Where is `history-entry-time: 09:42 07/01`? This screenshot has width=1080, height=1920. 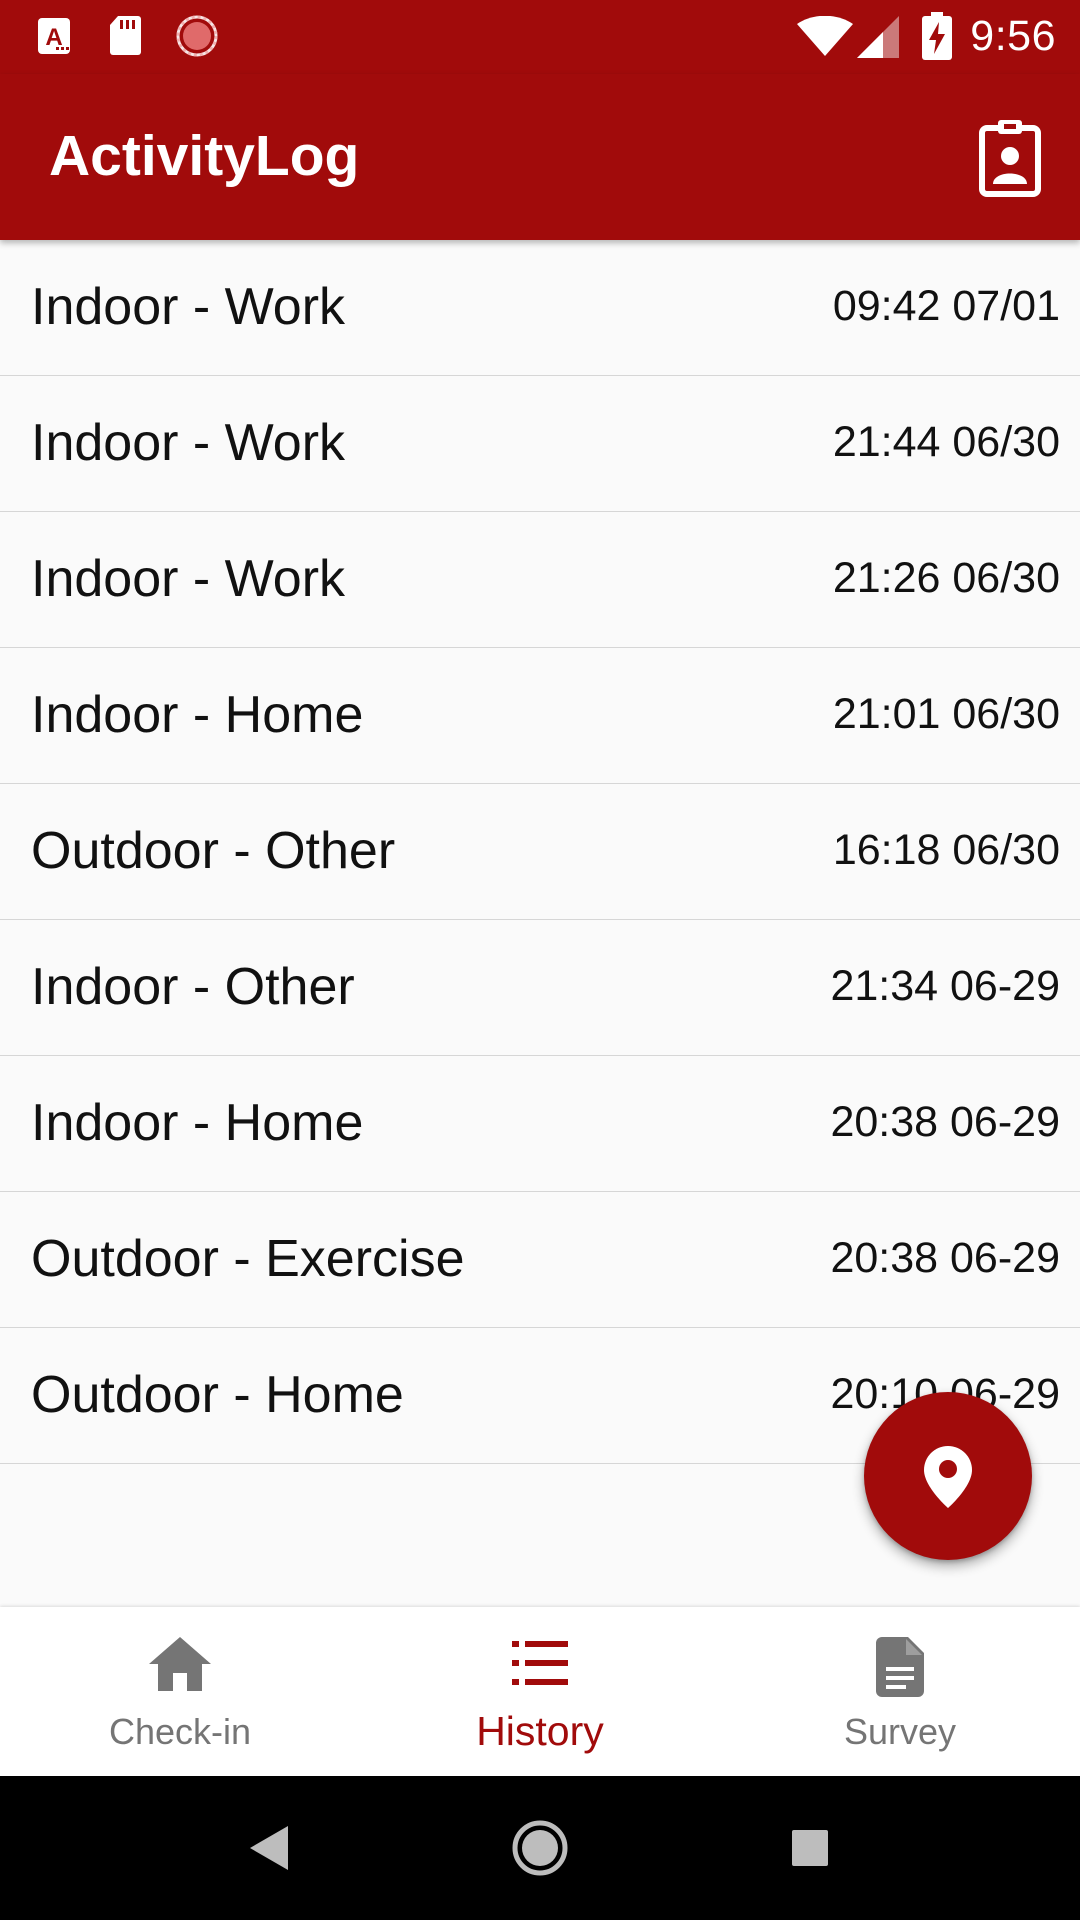 history-entry-time: 09:42 07/01 is located at coordinates (946, 306).